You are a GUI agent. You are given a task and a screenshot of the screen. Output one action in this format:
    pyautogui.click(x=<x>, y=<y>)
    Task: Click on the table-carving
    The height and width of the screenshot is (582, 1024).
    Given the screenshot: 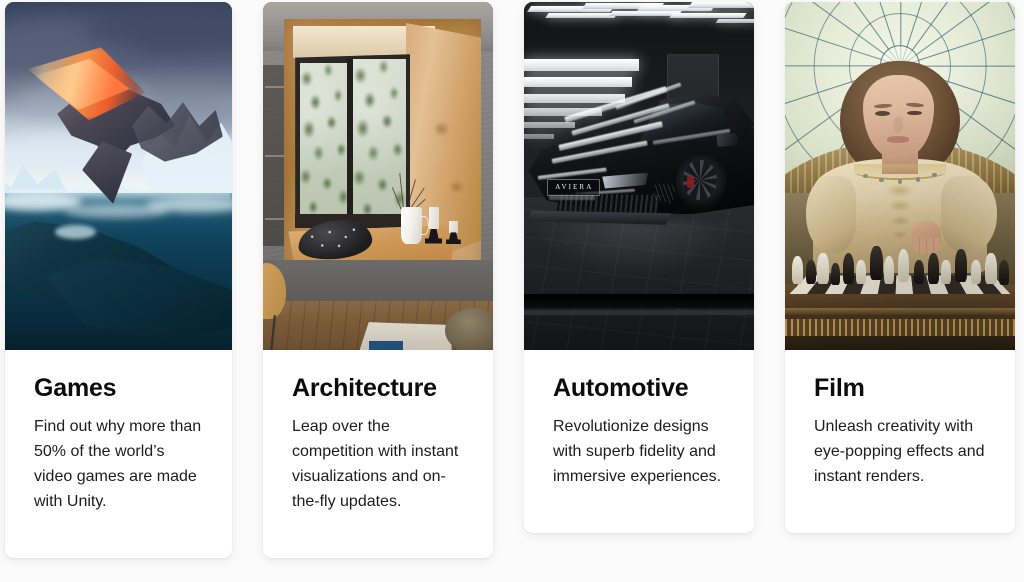 What is the action you would take?
    pyautogui.click(x=900, y=327)
    